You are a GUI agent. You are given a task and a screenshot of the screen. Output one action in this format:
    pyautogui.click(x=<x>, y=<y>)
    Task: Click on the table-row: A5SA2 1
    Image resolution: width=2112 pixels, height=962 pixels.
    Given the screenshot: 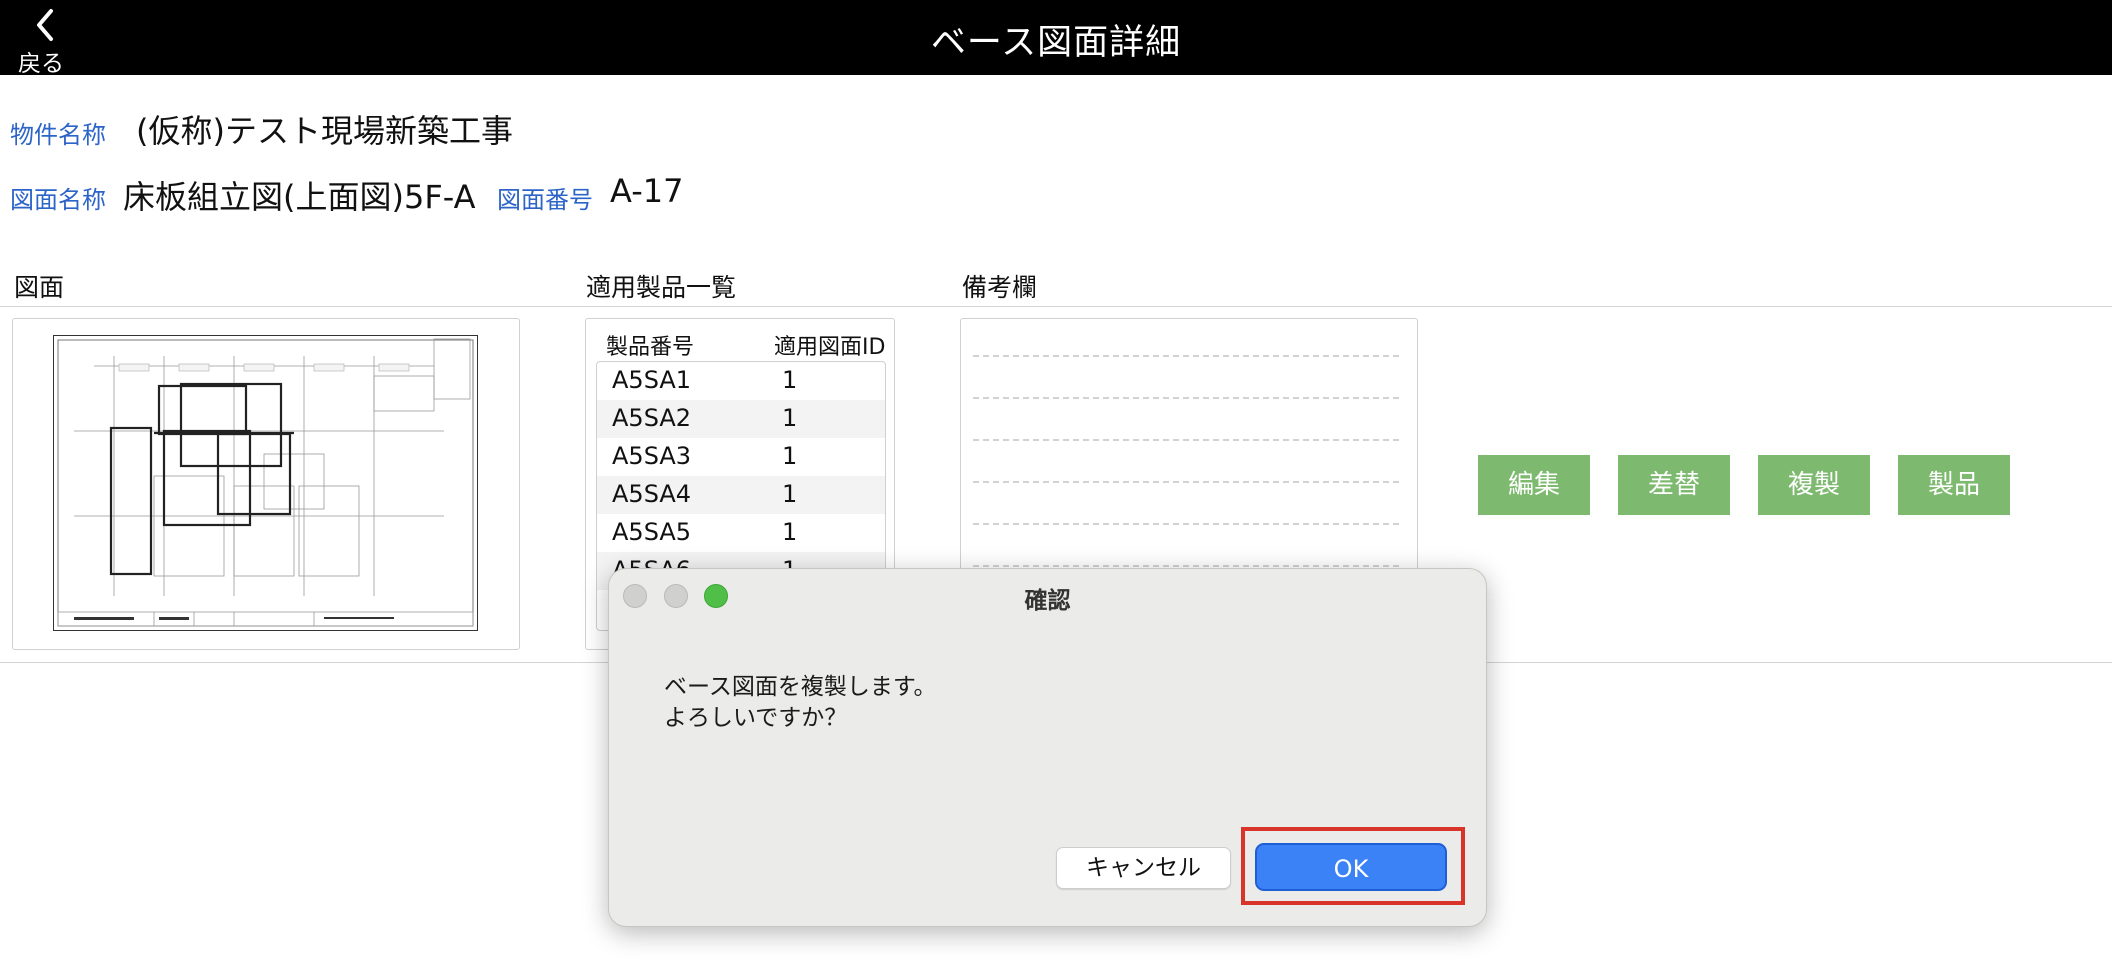 What is the action you would take?
    pyautogui.click(x=741, y=419)
    